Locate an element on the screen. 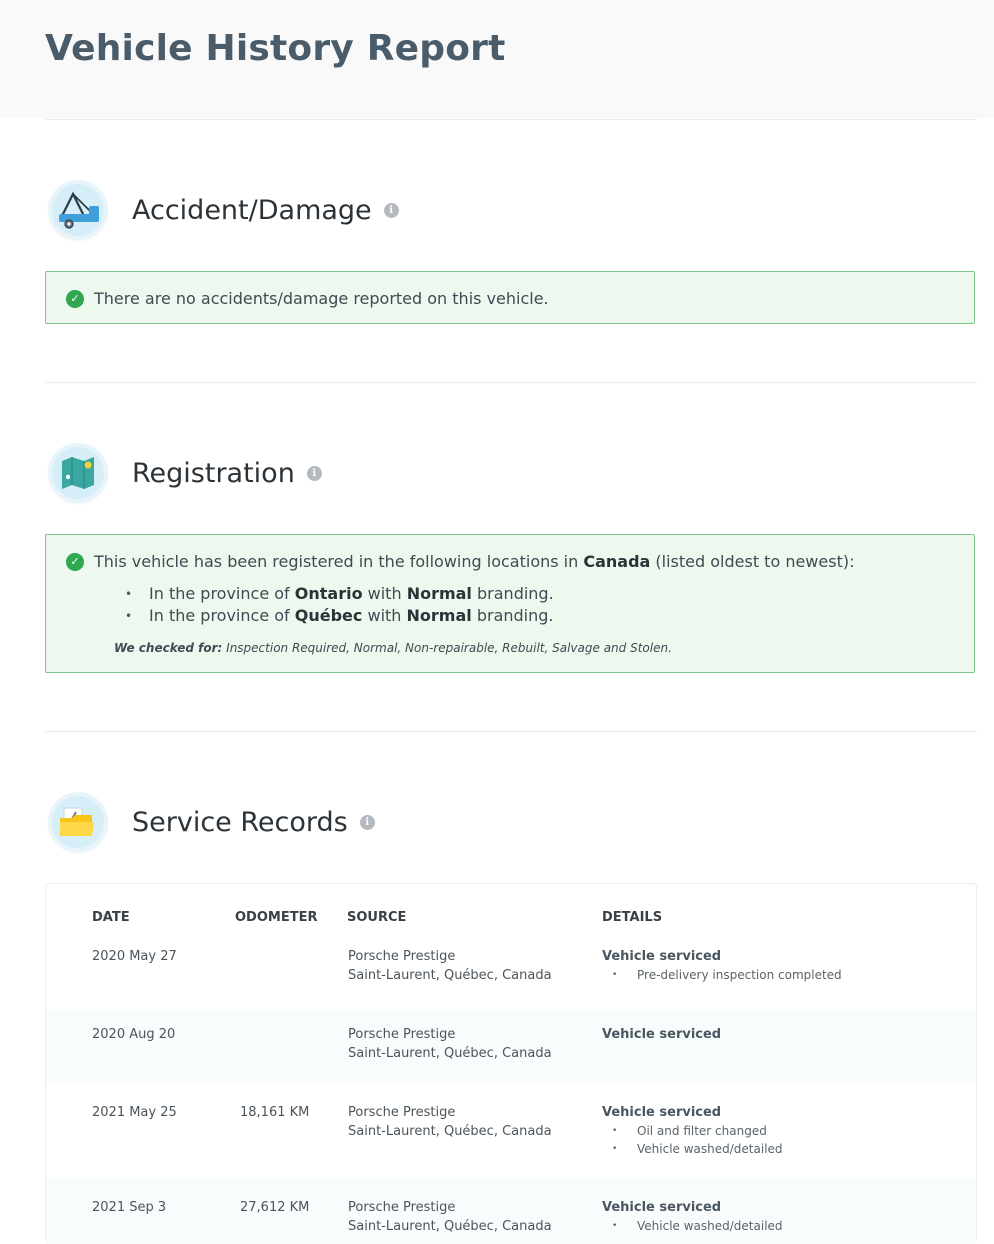  list-item: Oil and filter changed is located at coordinates (692, 1131).